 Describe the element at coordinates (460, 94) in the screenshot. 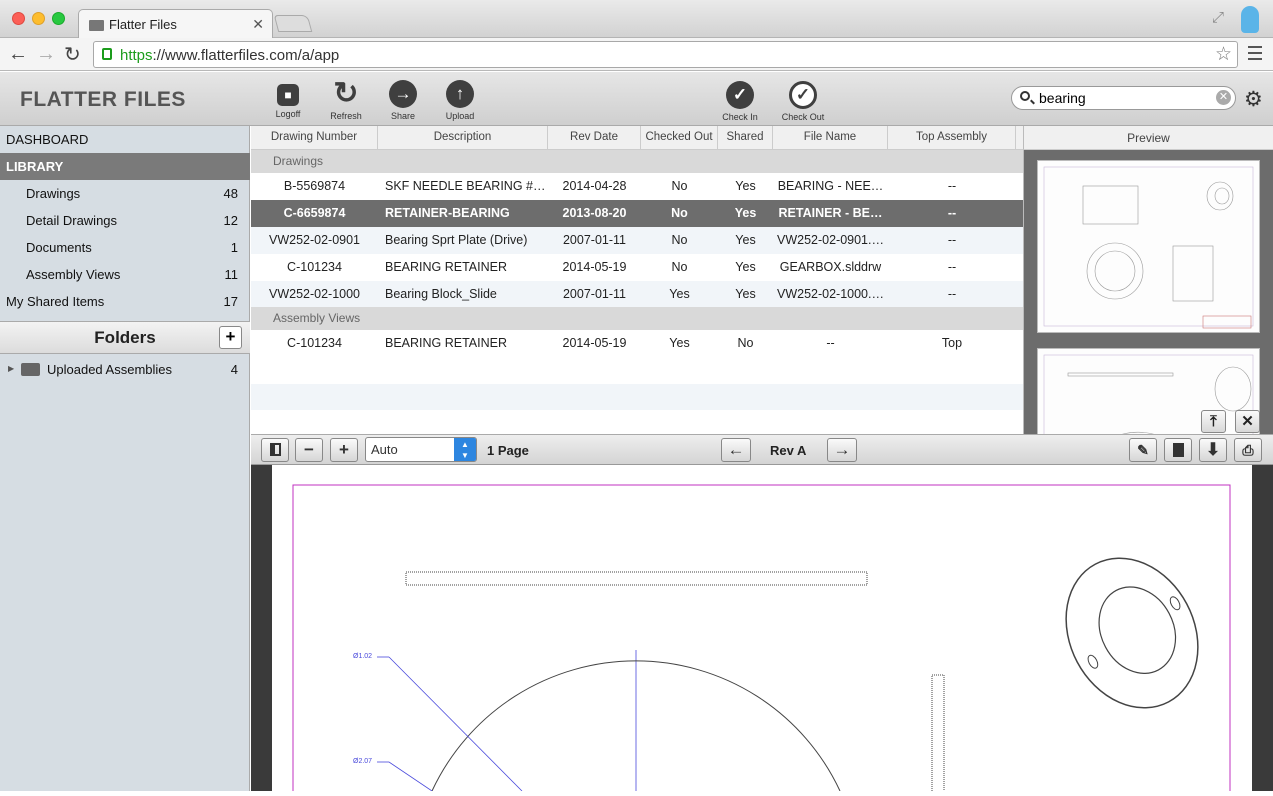

I see `upload-arrow-icon: ↑` at that location.